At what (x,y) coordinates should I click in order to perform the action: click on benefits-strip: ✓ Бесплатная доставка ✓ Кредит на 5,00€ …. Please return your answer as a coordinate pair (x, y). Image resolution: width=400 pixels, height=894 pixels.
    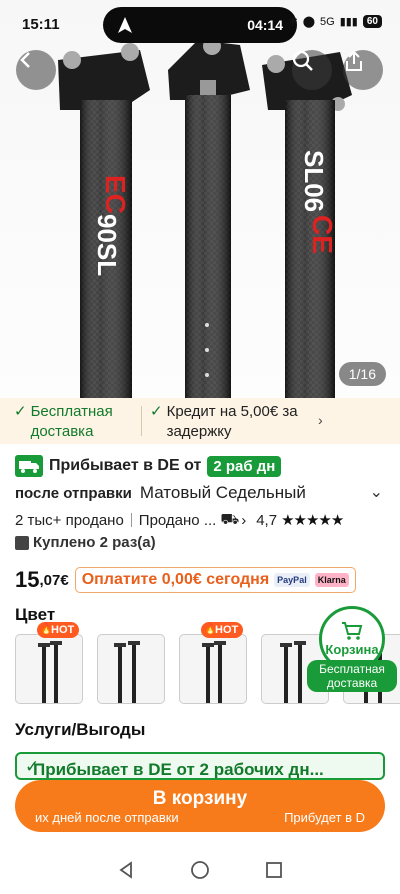
    Looking at the image, I should click on (200, 421).